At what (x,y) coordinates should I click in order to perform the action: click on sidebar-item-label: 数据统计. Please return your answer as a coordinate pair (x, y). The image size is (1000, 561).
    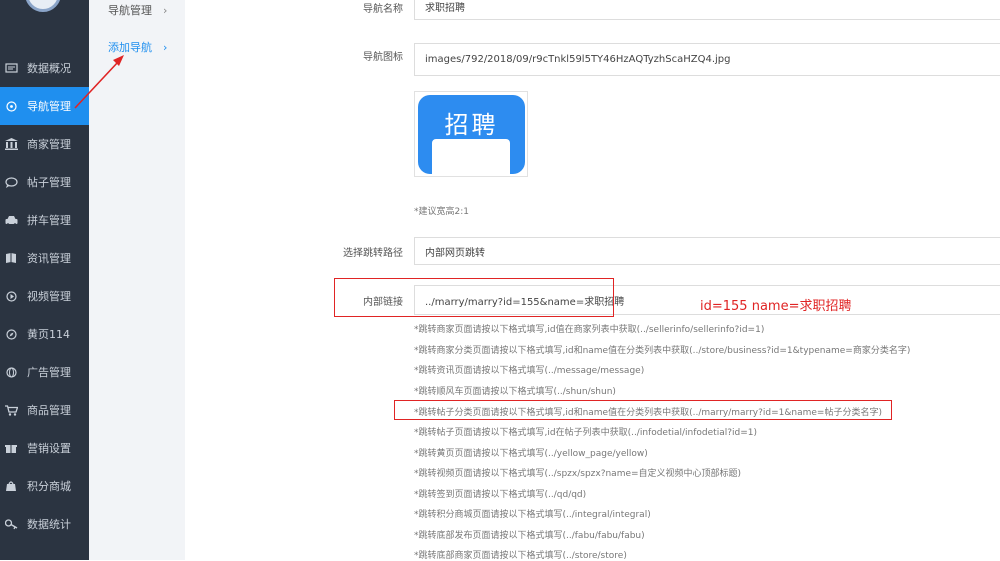
    Looking at the image, I should click on (49, 524).